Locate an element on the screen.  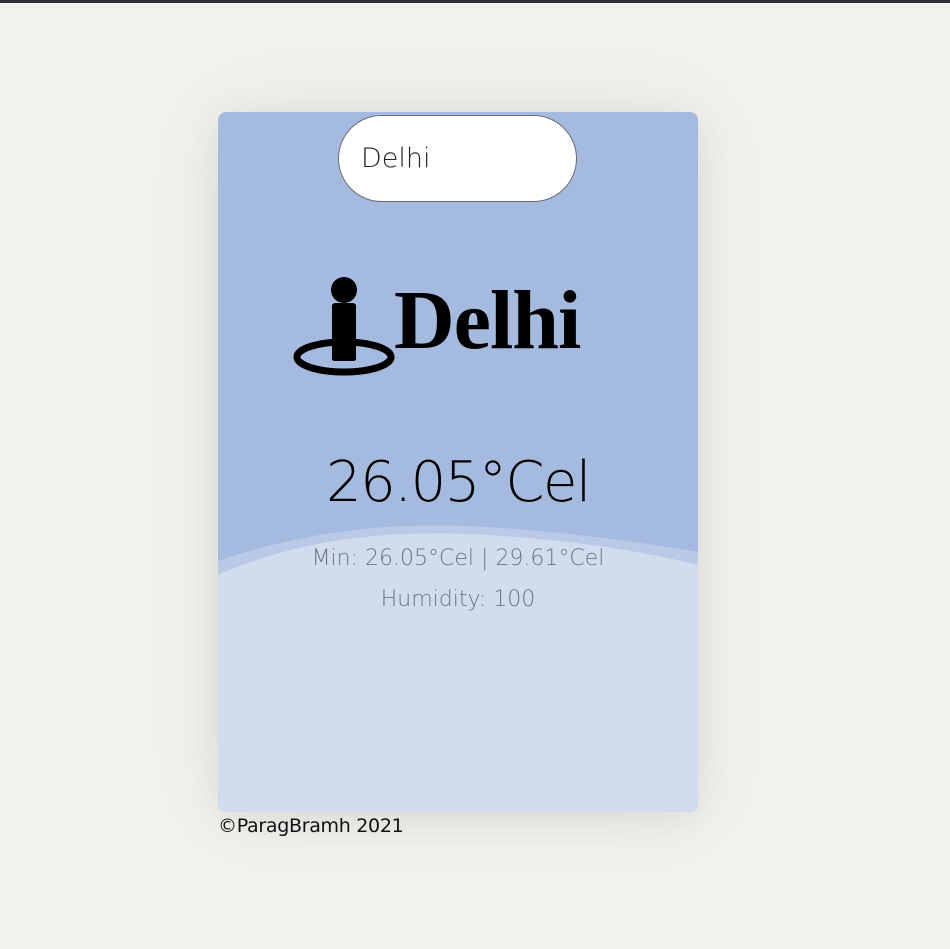
city-heading: Delhi is located at coordinates (436, 325).